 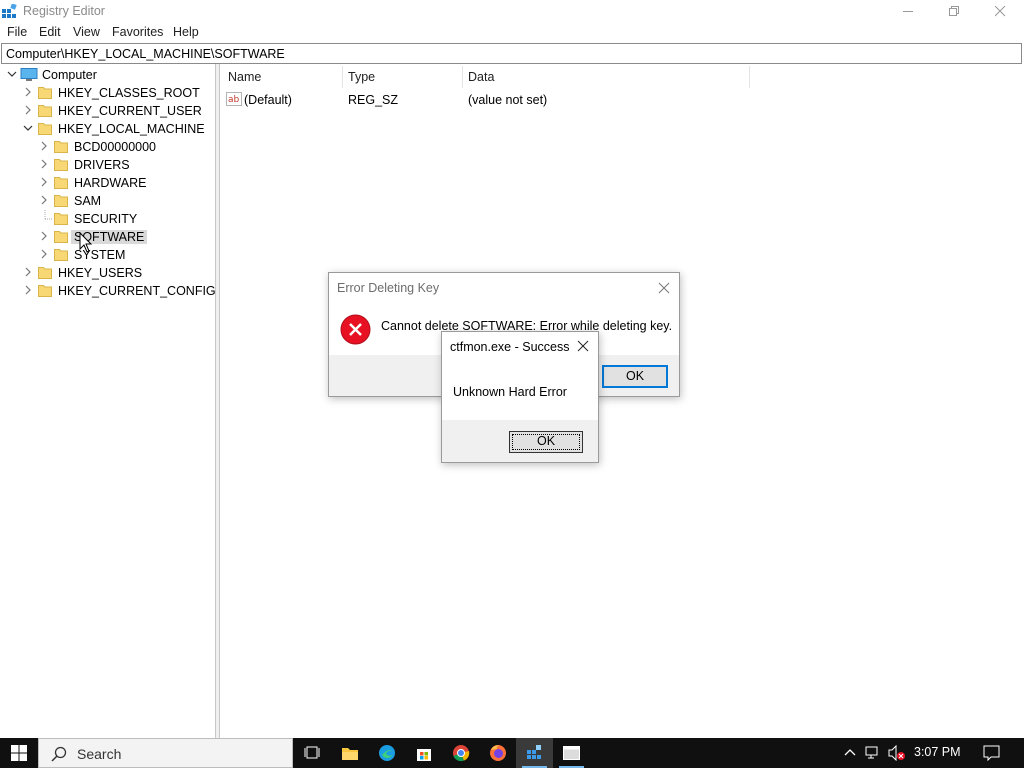 I want to click on search-placeholder: Search, so click(x=99, y=754).